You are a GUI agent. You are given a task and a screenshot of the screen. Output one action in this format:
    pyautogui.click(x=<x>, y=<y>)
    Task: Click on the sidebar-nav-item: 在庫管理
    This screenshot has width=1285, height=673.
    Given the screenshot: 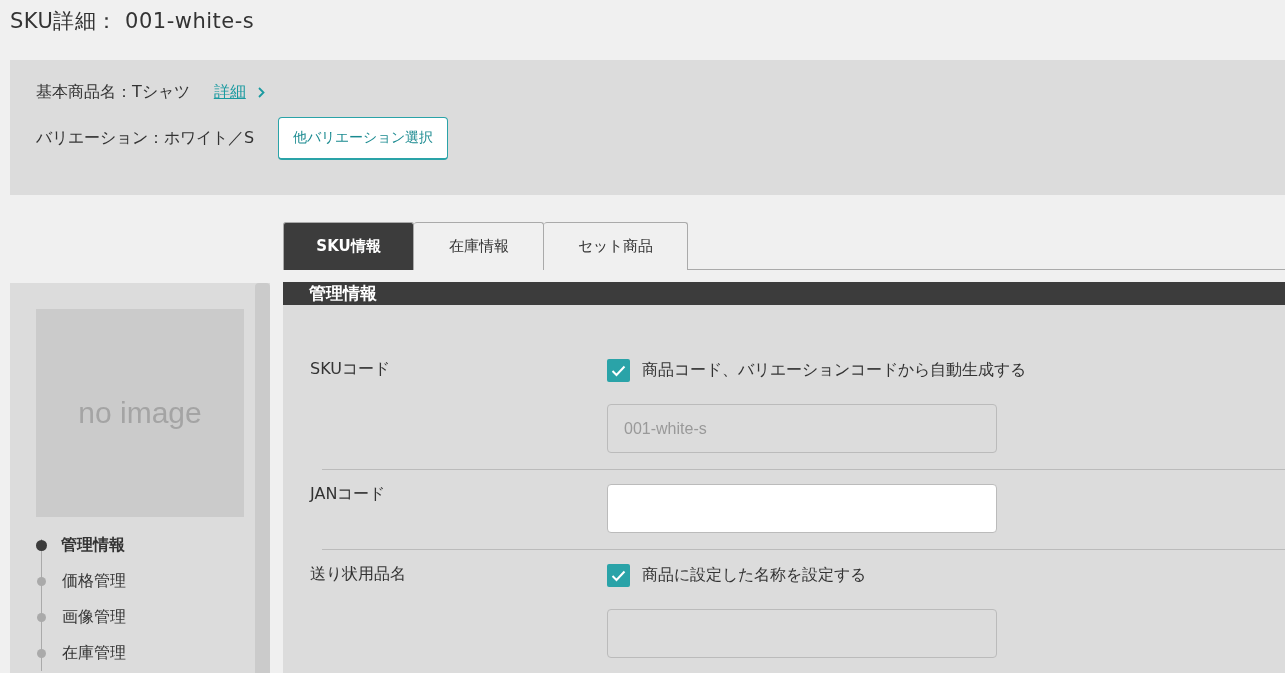 What is the action you would take?
    pyautogui.click(x=145, y=653)
    